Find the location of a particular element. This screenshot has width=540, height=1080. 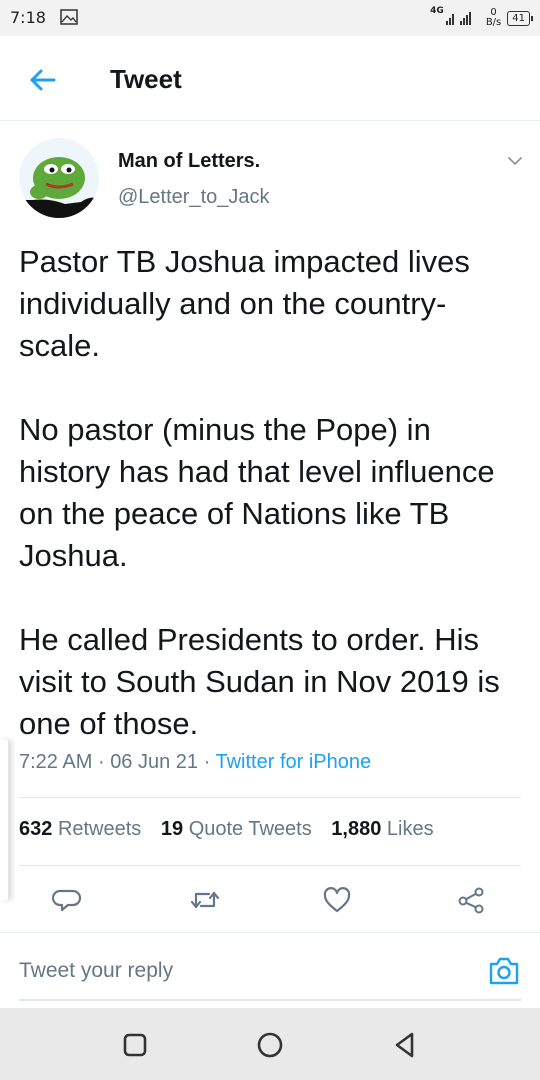

reply-input is located at coordinates (239, 971).